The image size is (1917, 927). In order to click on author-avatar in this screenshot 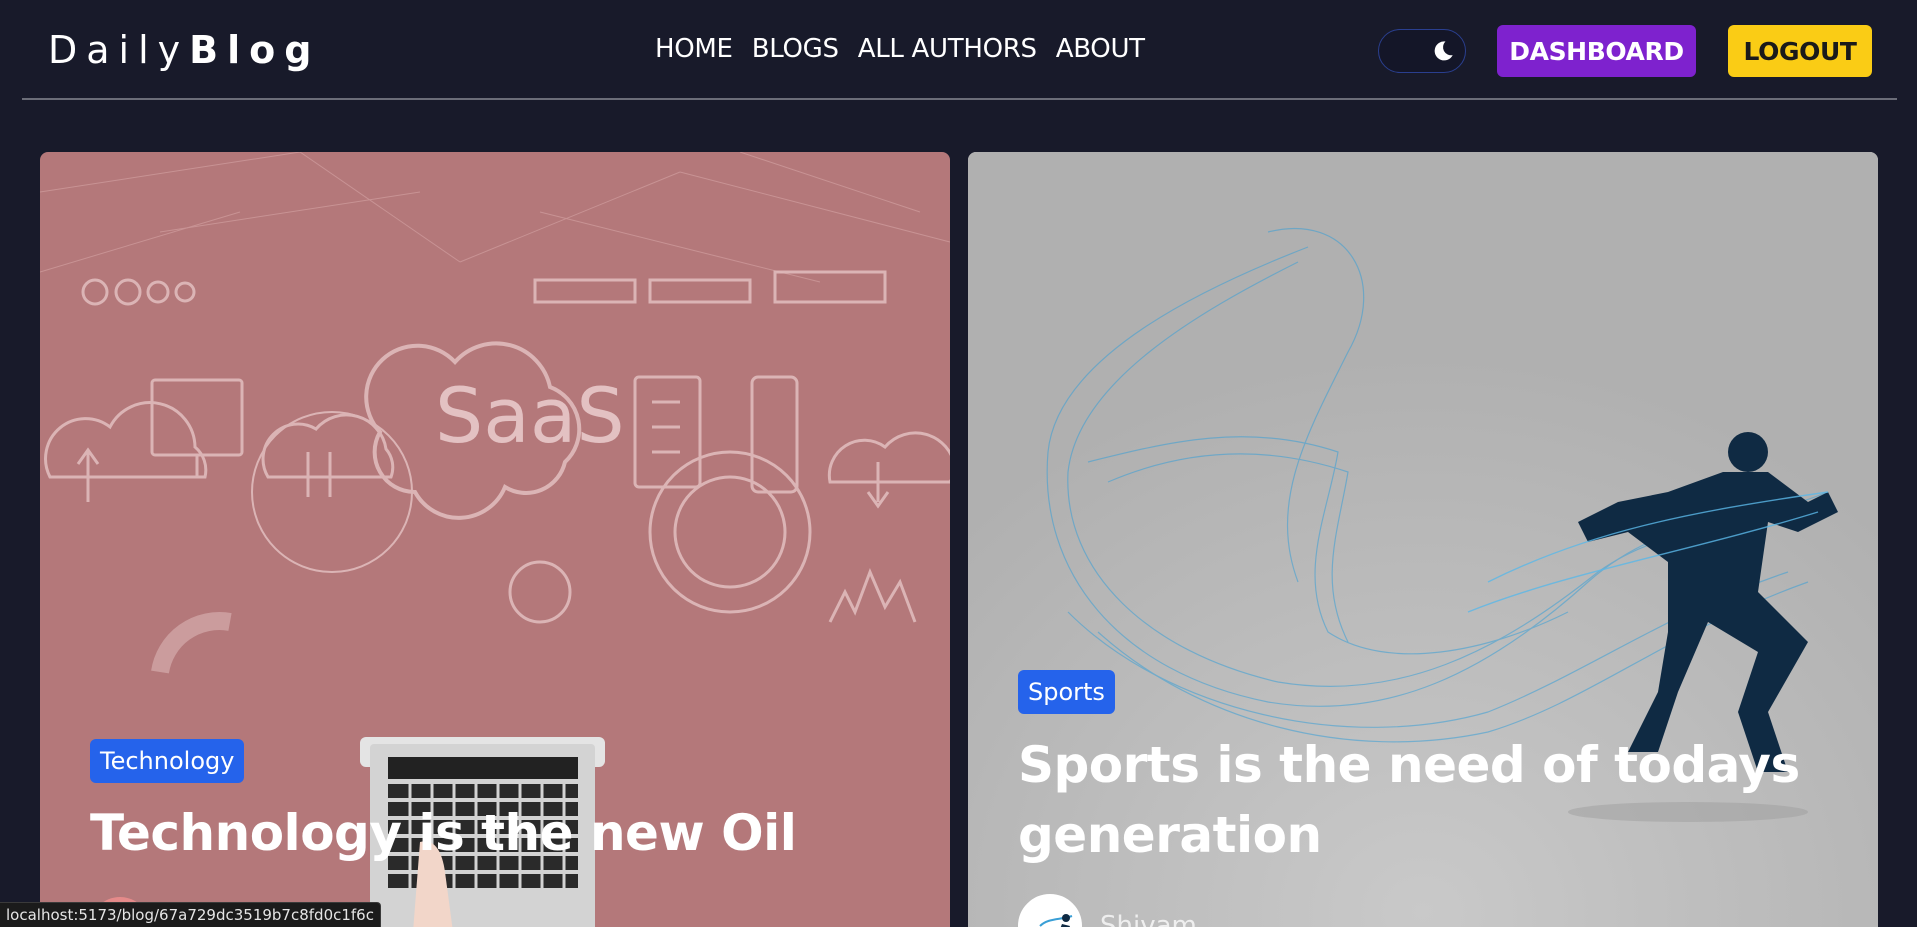, I will do `click(1050, 910)`.